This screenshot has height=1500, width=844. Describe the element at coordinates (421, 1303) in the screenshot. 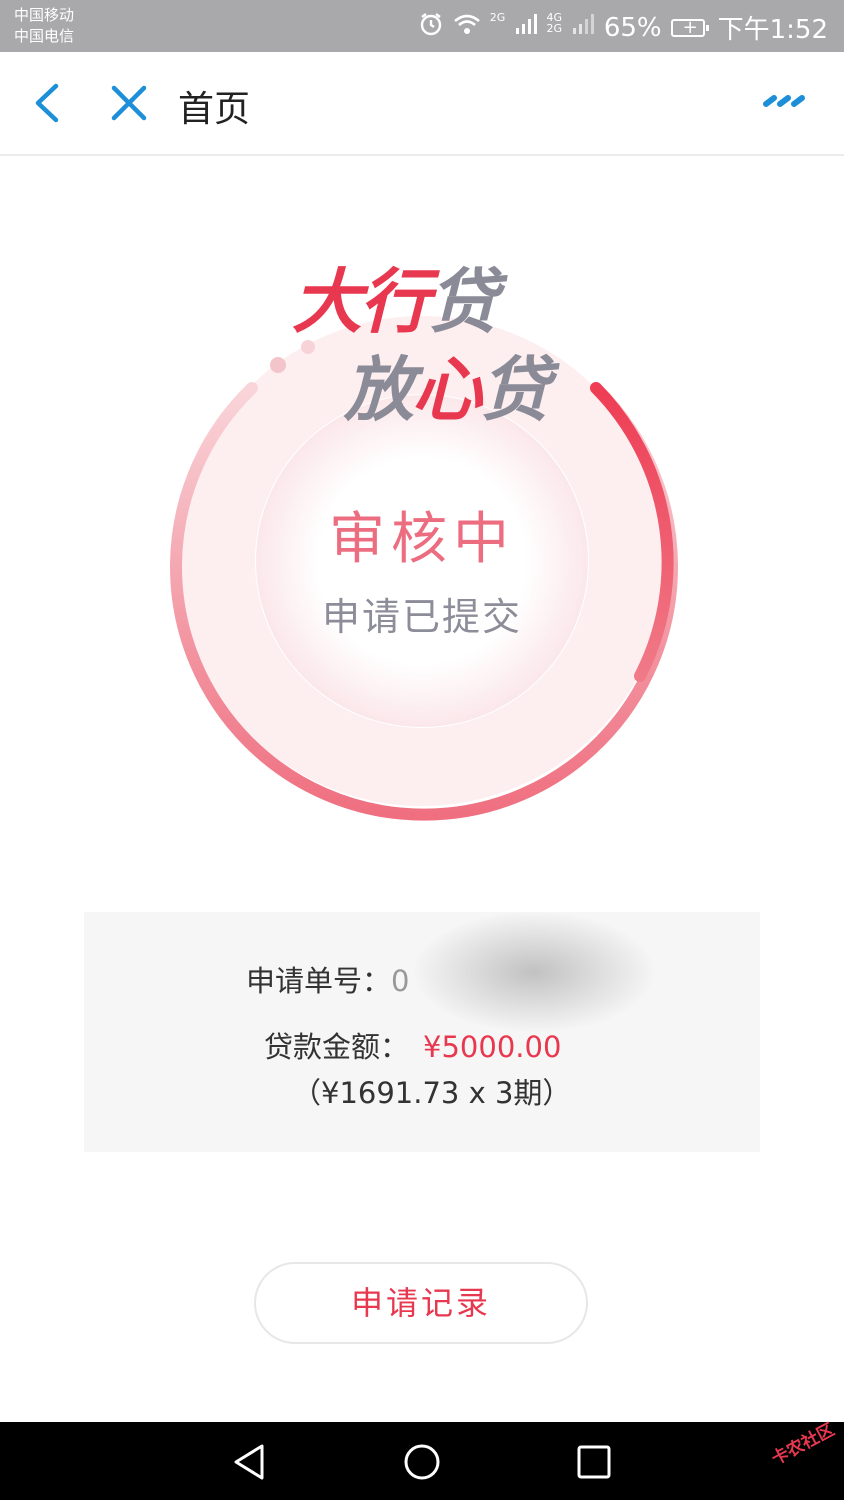

I see `application-records-button: 申请记录` at that location.